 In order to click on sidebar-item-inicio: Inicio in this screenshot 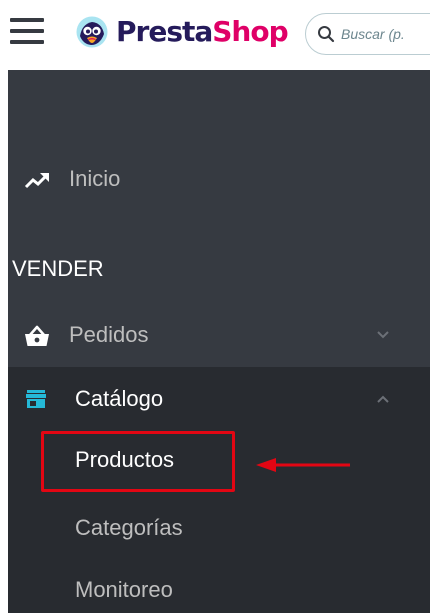, I will do `click(219, 180)`.